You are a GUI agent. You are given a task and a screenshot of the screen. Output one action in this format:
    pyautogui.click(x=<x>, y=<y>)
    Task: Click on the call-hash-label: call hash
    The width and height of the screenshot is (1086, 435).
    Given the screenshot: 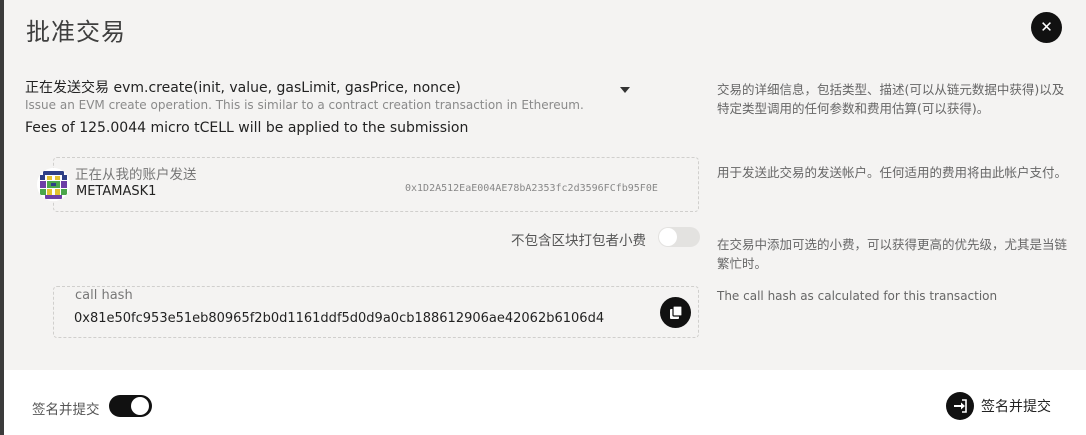 What is the action you would take?
    pyautogui.click(x=104, y=295)
    